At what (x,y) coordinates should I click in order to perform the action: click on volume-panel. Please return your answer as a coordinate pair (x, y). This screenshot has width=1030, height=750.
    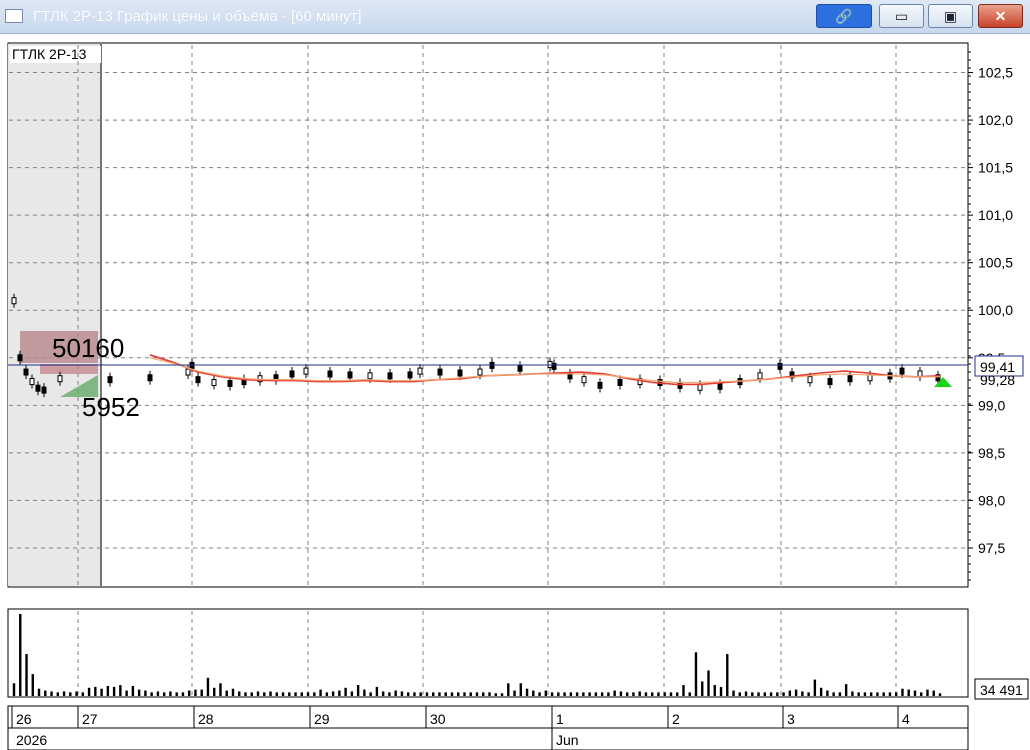
    Looking at the image, I should click on (488, 653).